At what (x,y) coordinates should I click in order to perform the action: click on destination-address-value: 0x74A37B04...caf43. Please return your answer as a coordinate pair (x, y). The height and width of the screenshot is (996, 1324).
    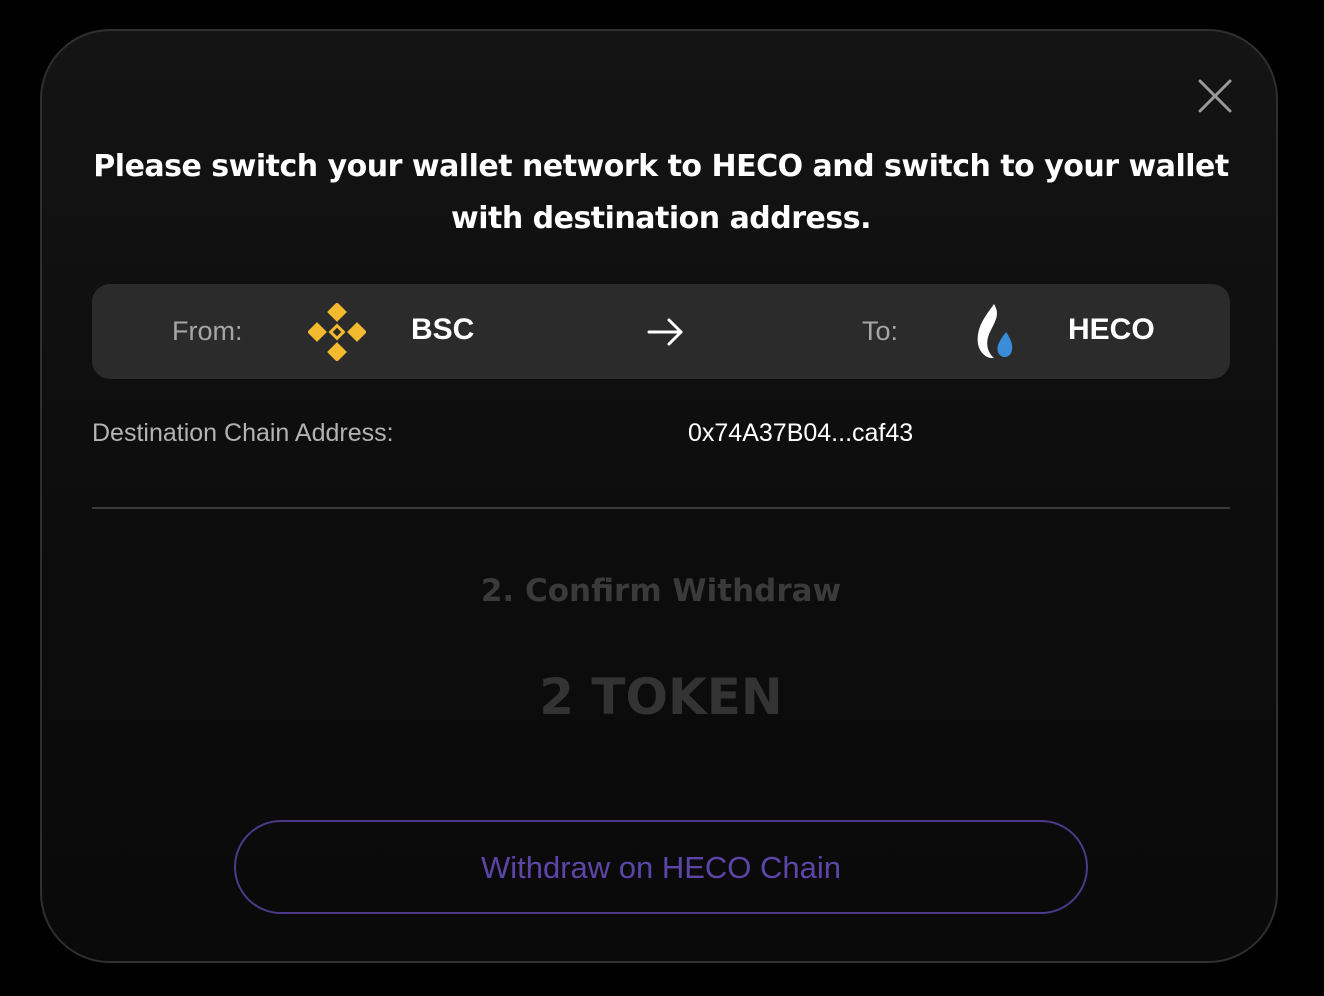
    Looking at the image, I should click on (801, 433).